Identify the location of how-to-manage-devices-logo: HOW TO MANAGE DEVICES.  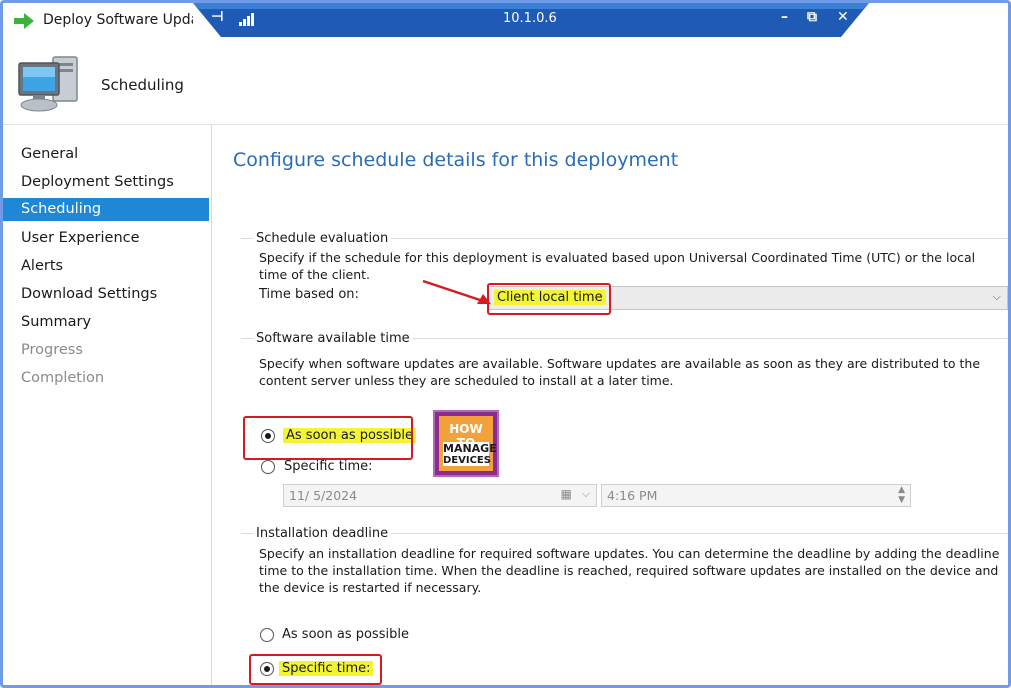
(466, 443).